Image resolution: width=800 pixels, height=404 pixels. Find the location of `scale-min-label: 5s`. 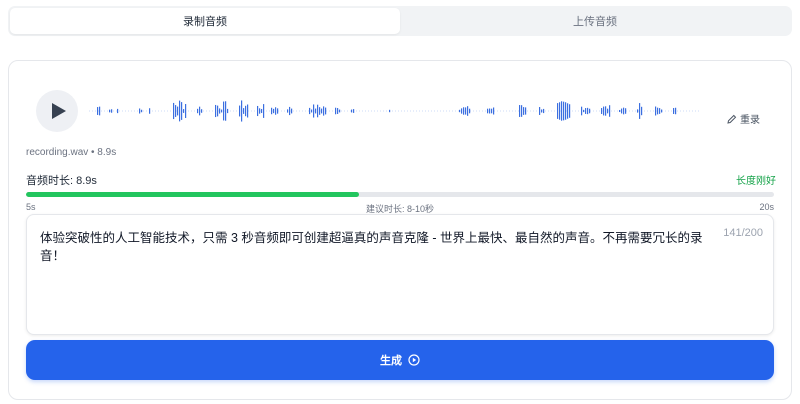

scale-min-label: 5s is located at coordinates (31, 207).